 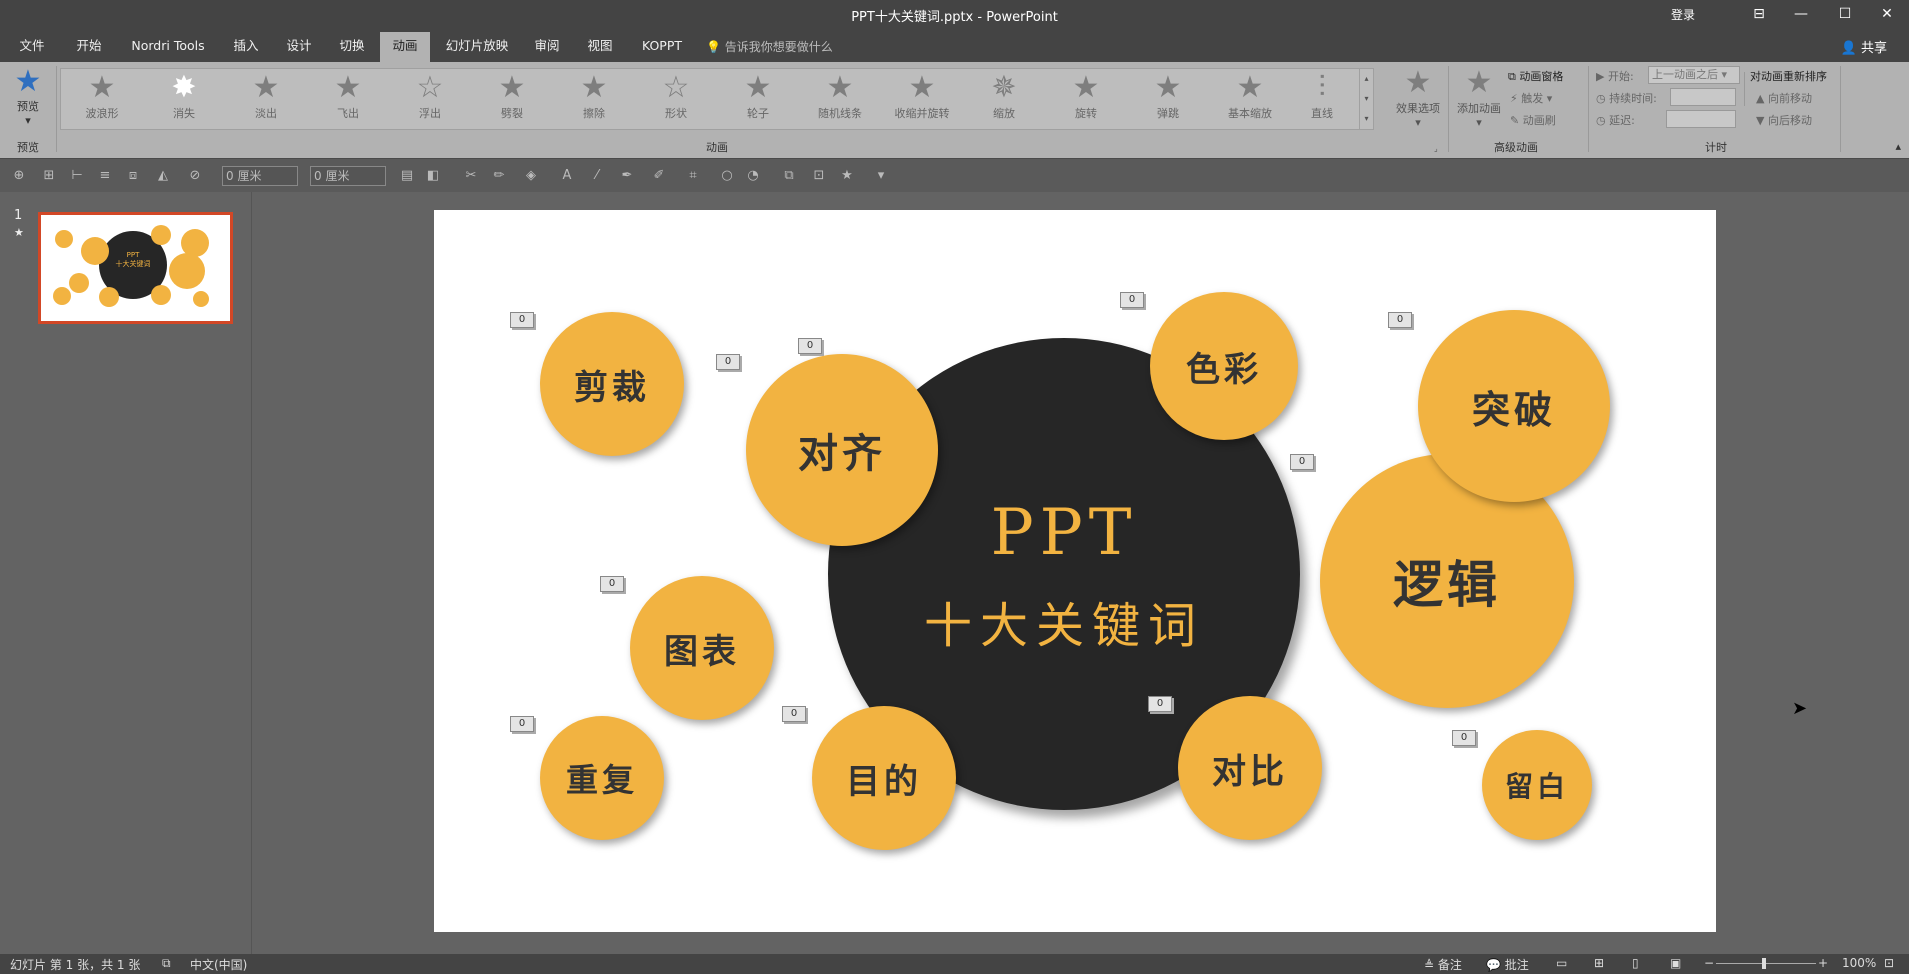 What do you see at coordinates (1683, 14) in the screenshot?
I see `login-link: 登录` at bounding box center [1683, 14].